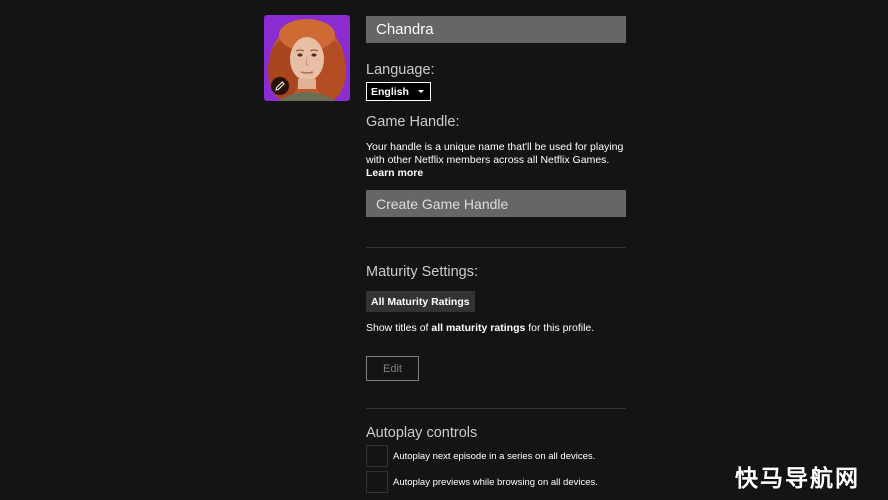  What do you see at coordinates (377, 456) in the screenshot?
I see `autoplay-next-episode-checkbox` at bounding box center [377, 456].